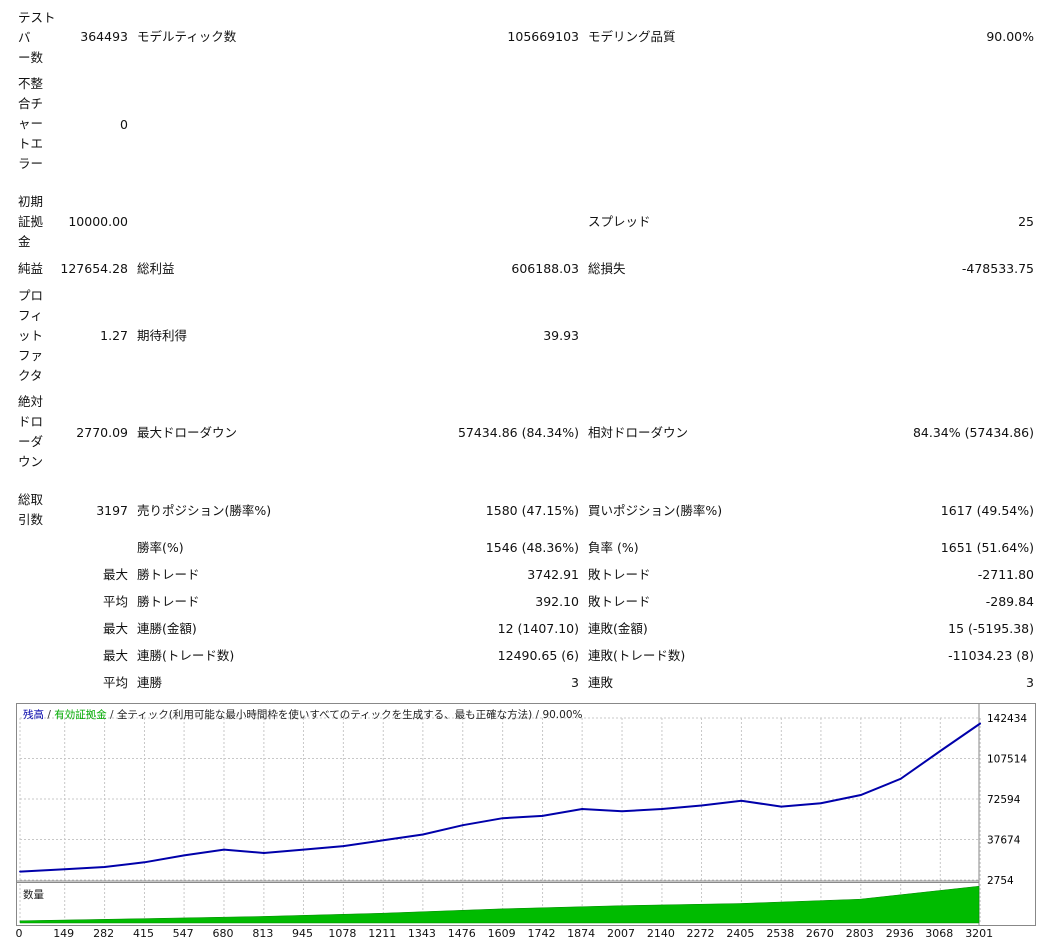 The image size is (1049, 945). Describe the element at coordinates (115, 628) in the screenshot. I see `max-consec-amount-prefix: 最大` at that location.